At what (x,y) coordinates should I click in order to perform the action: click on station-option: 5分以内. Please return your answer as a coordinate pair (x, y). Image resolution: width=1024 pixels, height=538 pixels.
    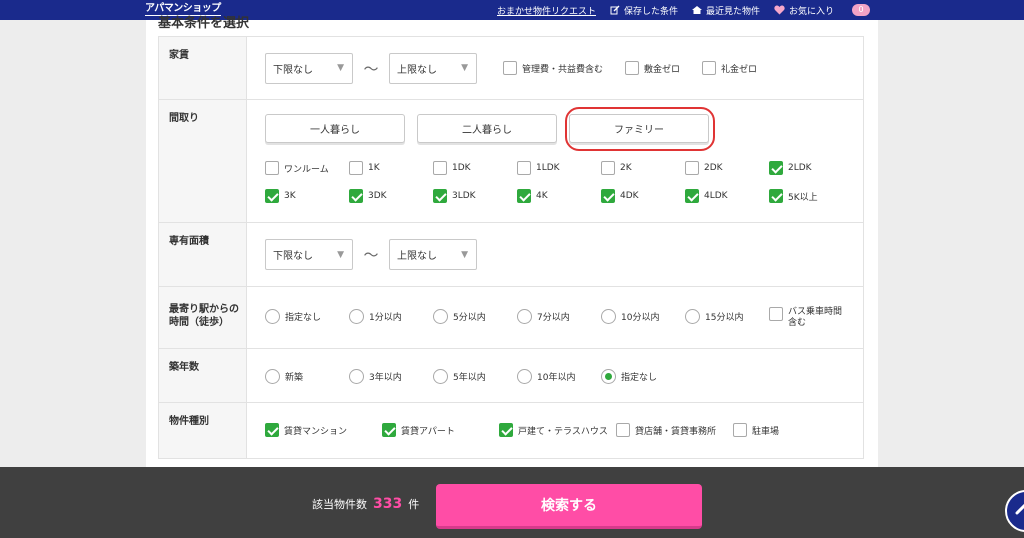
    Looking at the image, I should click on (459, 316).